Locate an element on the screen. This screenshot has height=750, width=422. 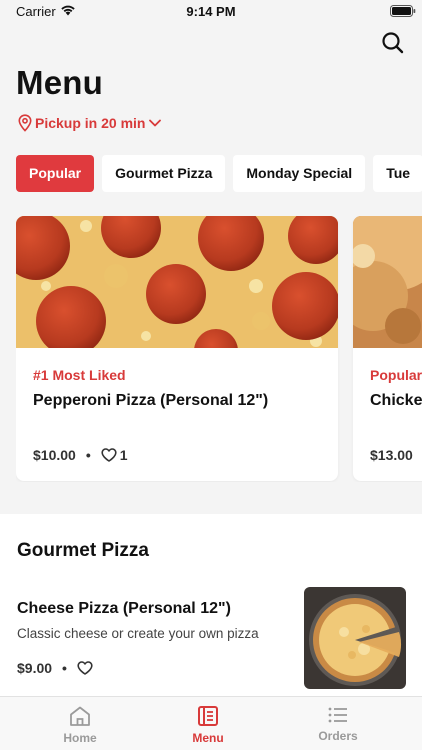
tab-monday-special: Monday Special is located at coordinates (299, 173).